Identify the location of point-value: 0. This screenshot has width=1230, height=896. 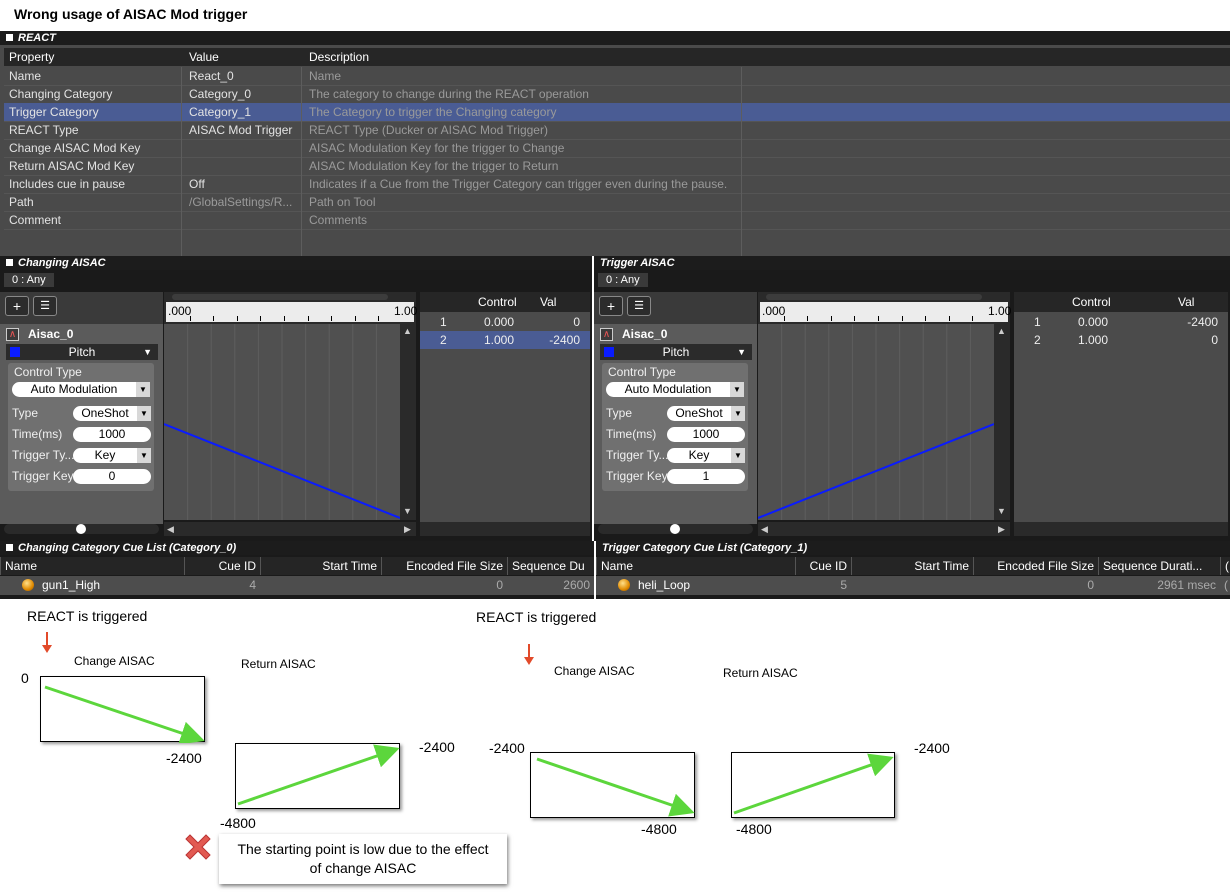
(1214, 340).